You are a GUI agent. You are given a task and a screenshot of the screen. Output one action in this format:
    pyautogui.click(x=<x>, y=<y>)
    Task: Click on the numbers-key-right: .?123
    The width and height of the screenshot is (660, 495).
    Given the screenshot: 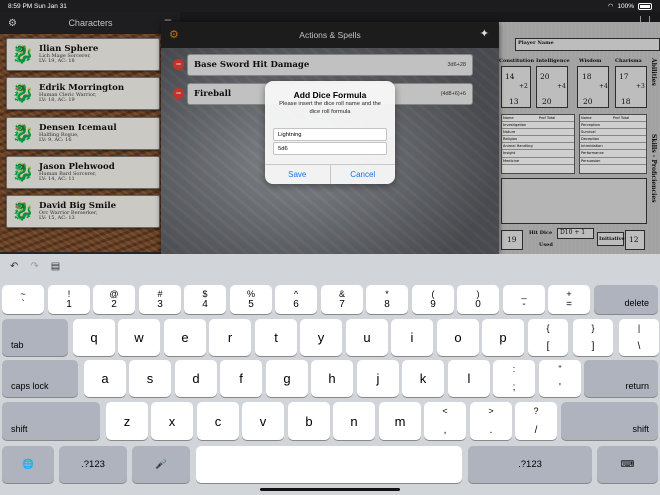 What is the action you would take?
    pyautogui.click(x=530, y=464)
    